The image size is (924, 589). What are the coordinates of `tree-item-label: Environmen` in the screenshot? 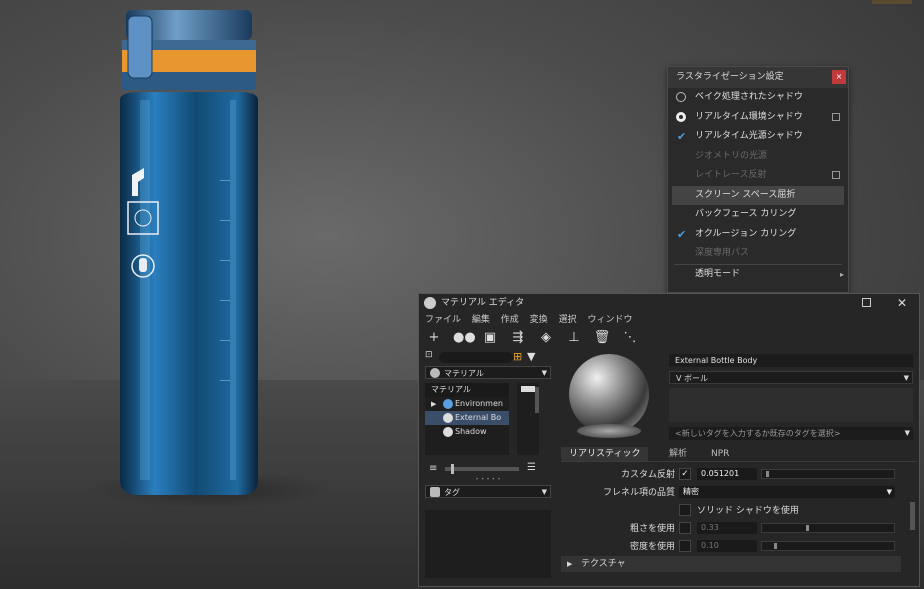 It's located at (479, 403).